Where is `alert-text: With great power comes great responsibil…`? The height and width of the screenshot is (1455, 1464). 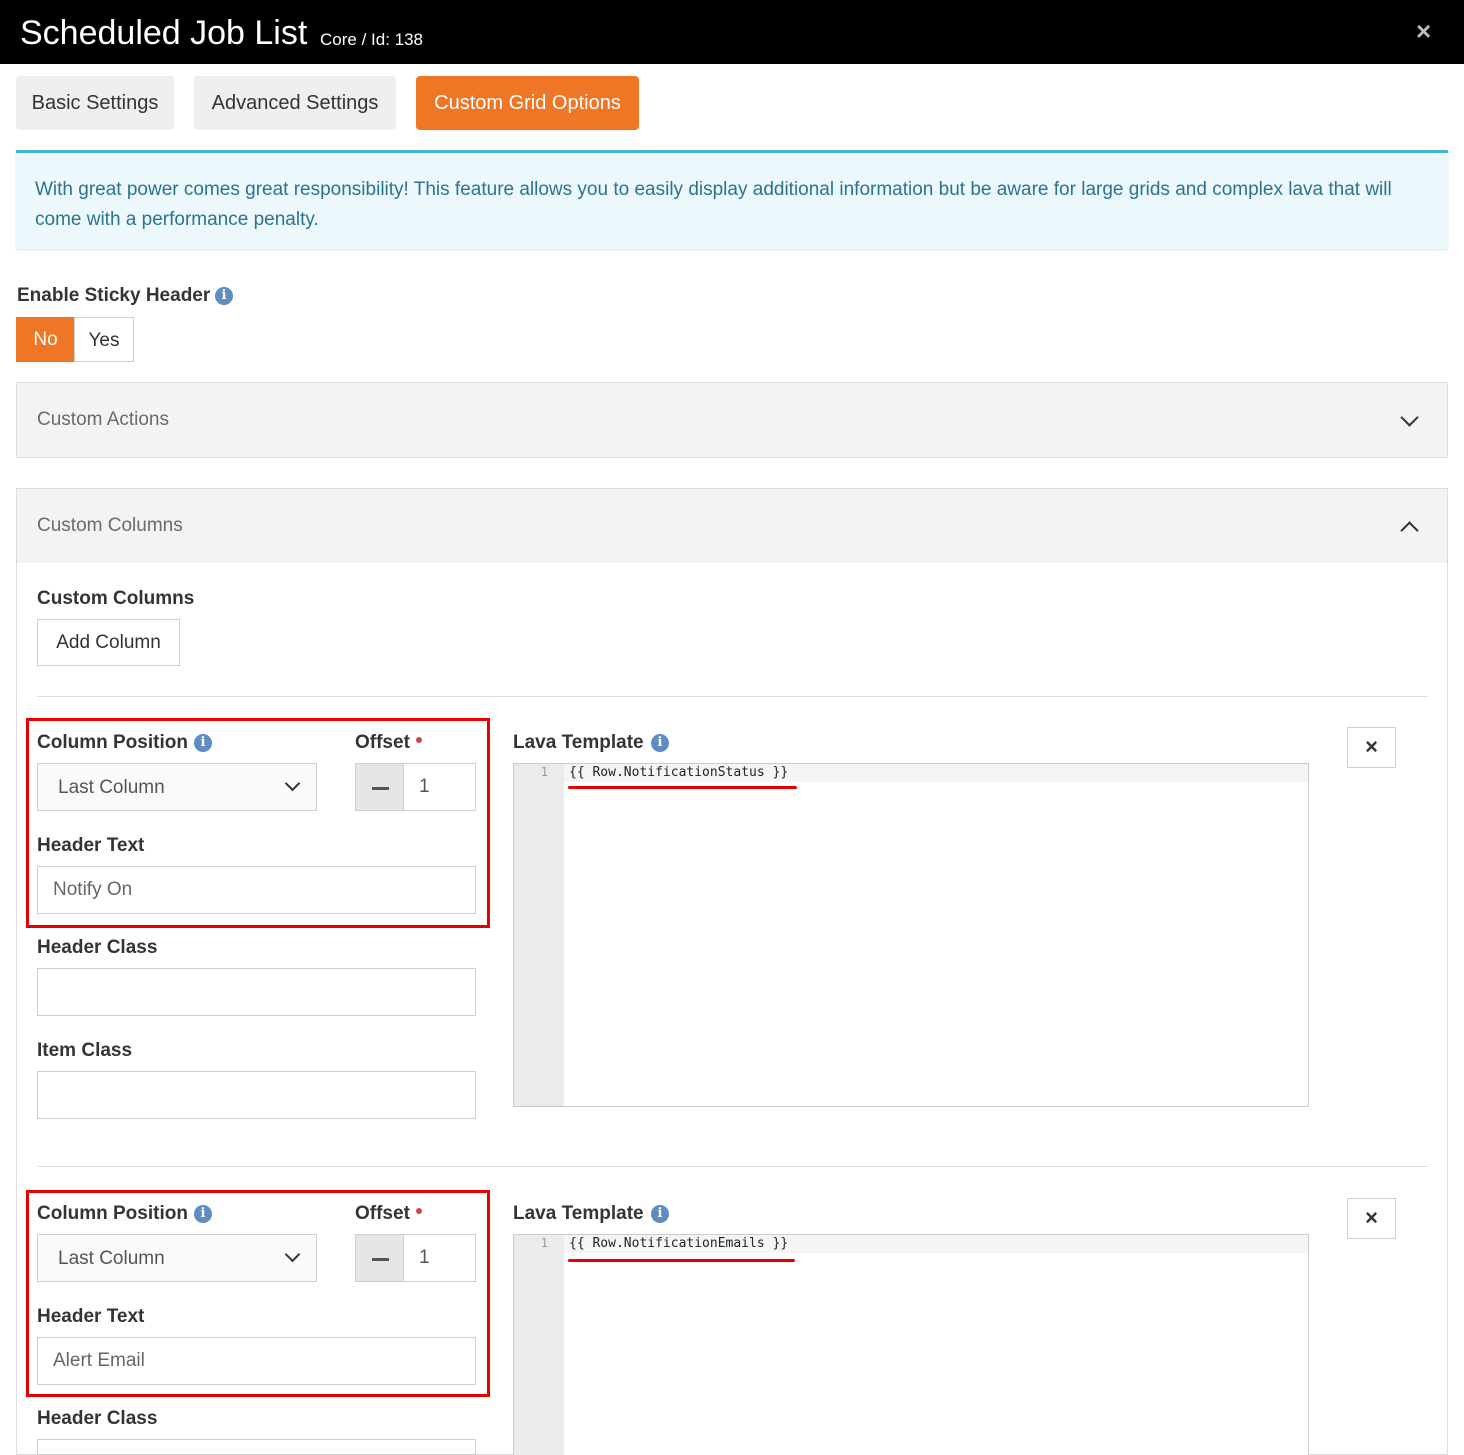 alert-text: With great power comes great responsibil… is located at coordinates (713, 204).